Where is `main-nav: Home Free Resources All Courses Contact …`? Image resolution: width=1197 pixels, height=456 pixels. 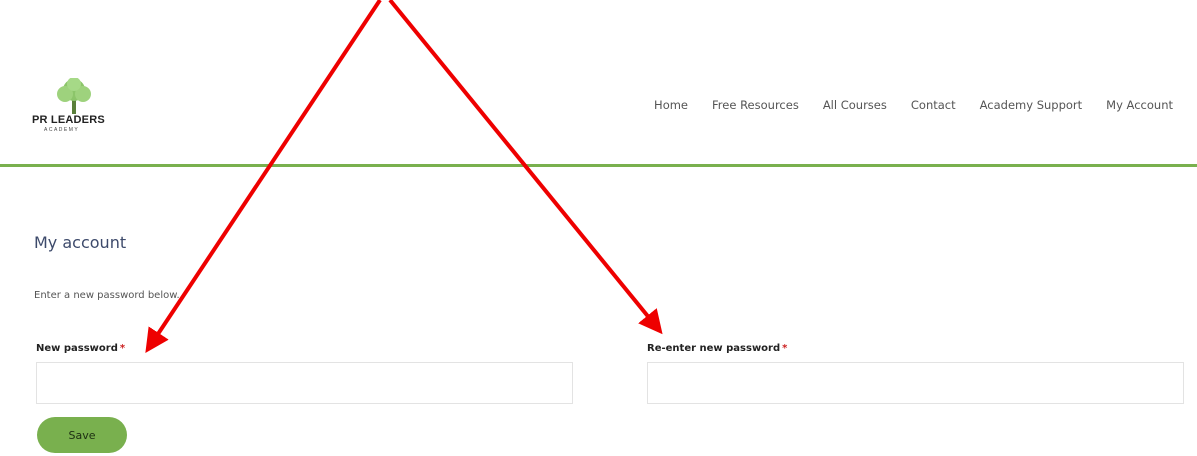 main-nav: Home Free Resources All Courses Contact … is located at coordinates (901, 105).